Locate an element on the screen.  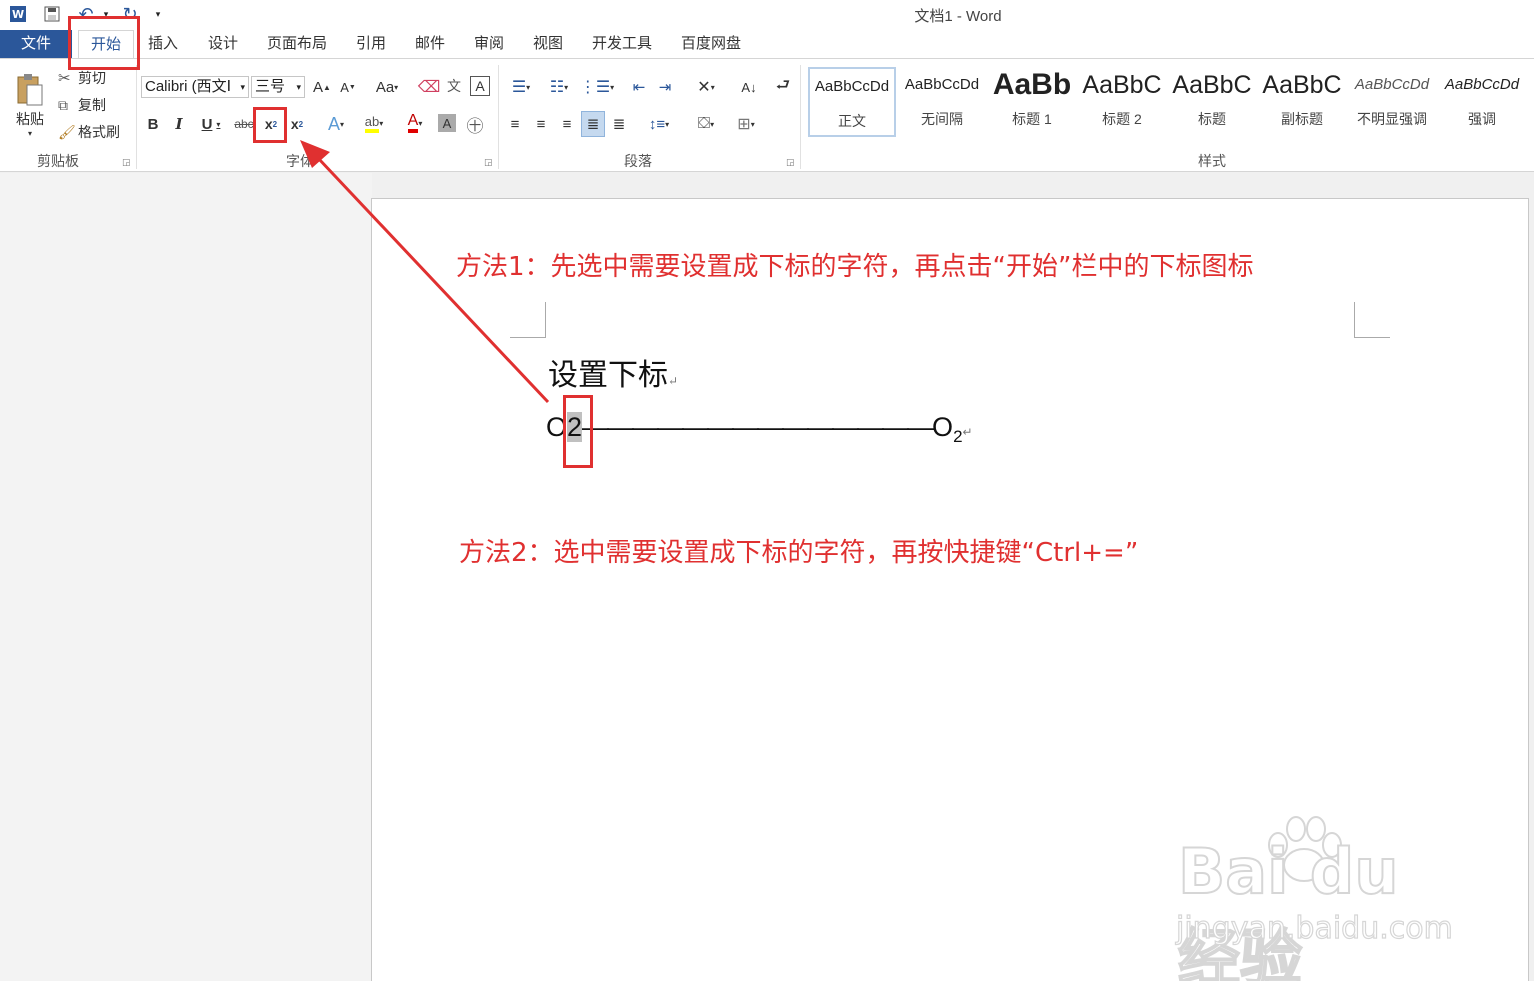
baidu-jingyan-watermark: Bai du 经验 jingyan.baidu.com is located at coordinates (1315, 898).